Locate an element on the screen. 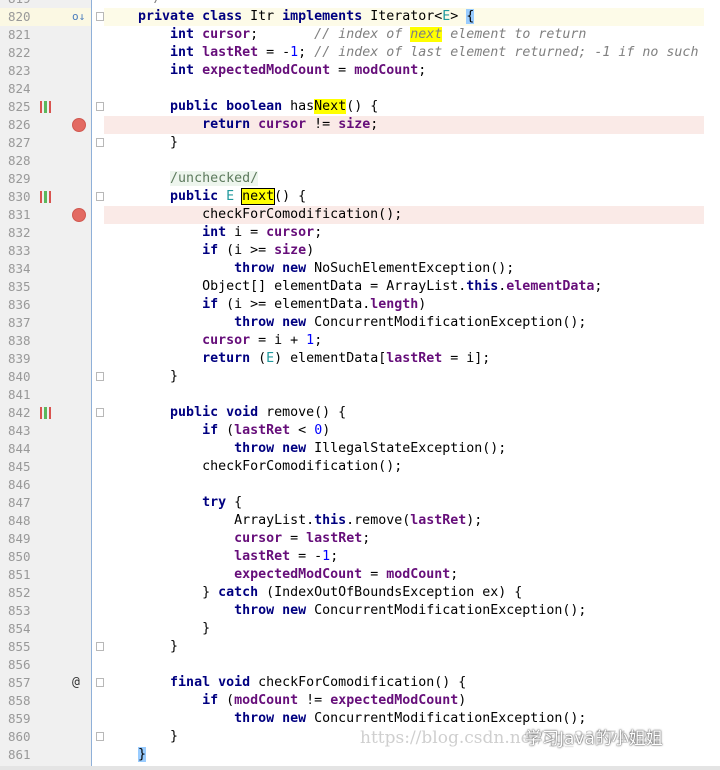  line-number: 837 is located at coordinates (19, 323).